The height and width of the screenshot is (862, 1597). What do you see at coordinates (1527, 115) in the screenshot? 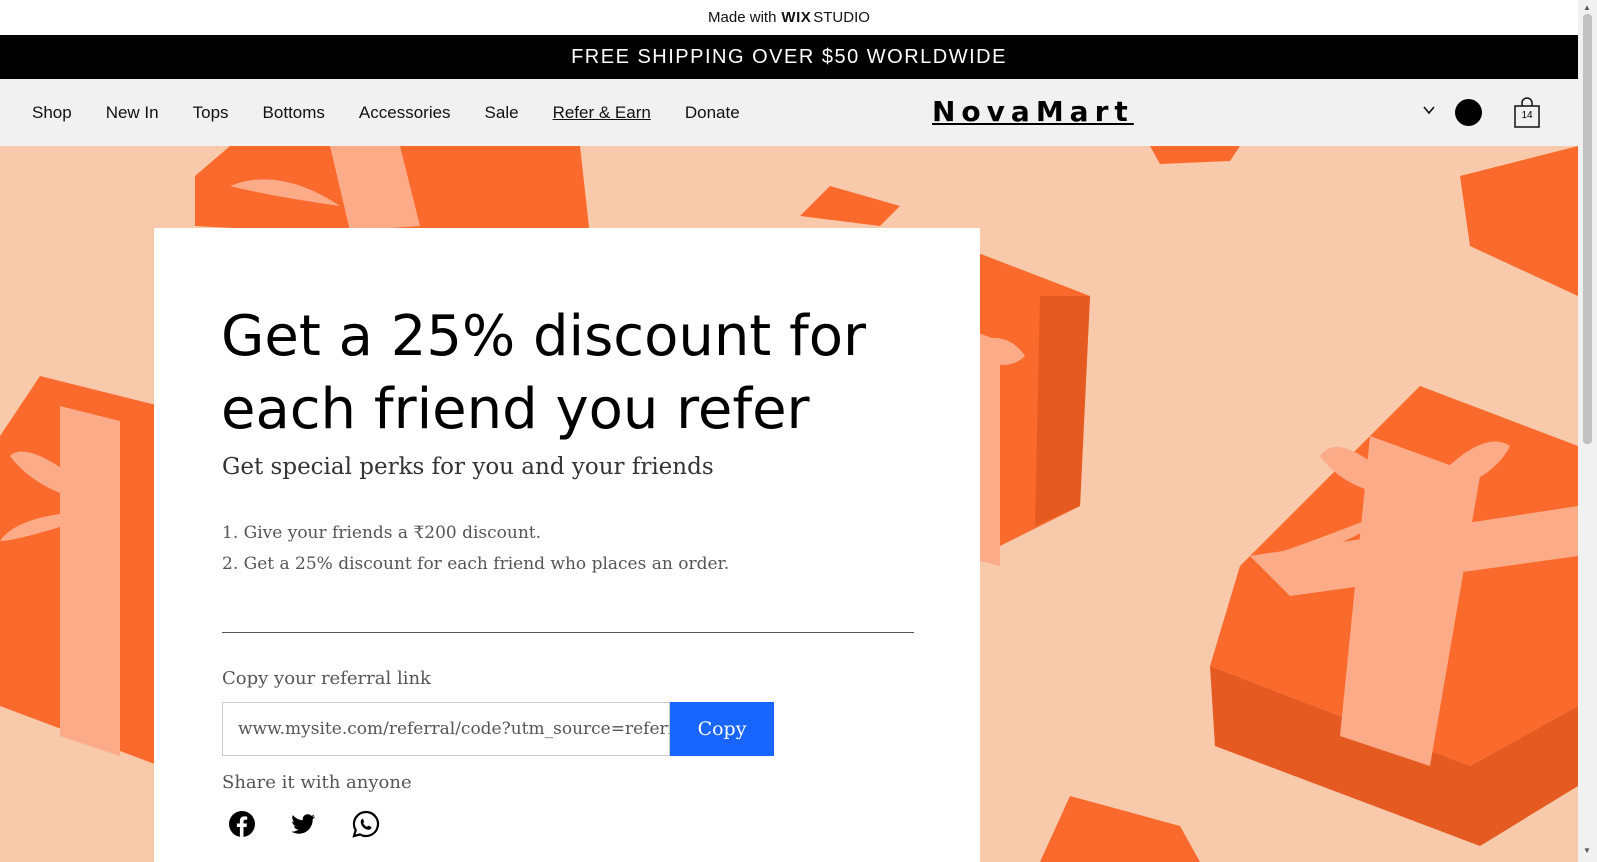
I see `cart-count: 14` at bounding box center [1527, 115].